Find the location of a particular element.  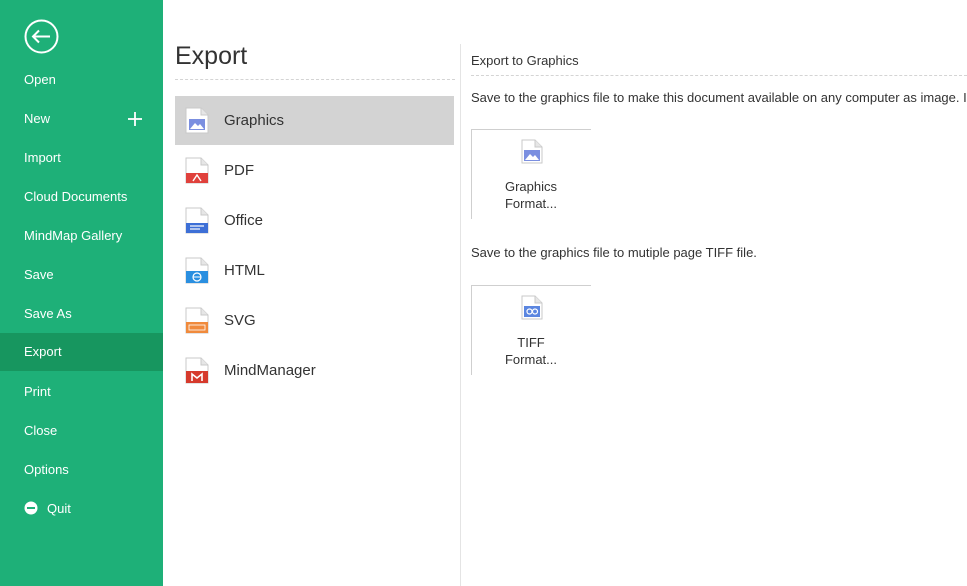

section-title: Export to Graphics is located at coordinates (525, 60).